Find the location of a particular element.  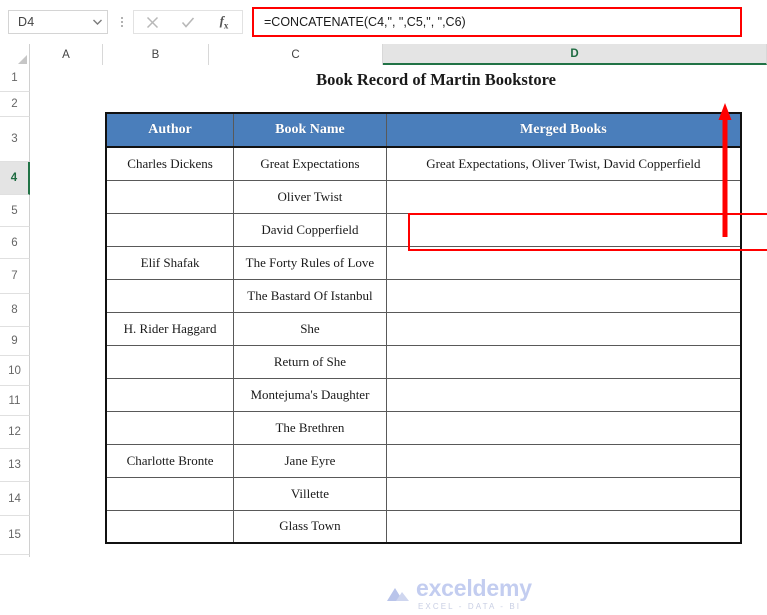

table-row: Oliver Twist is located at coordinates (423, 196).